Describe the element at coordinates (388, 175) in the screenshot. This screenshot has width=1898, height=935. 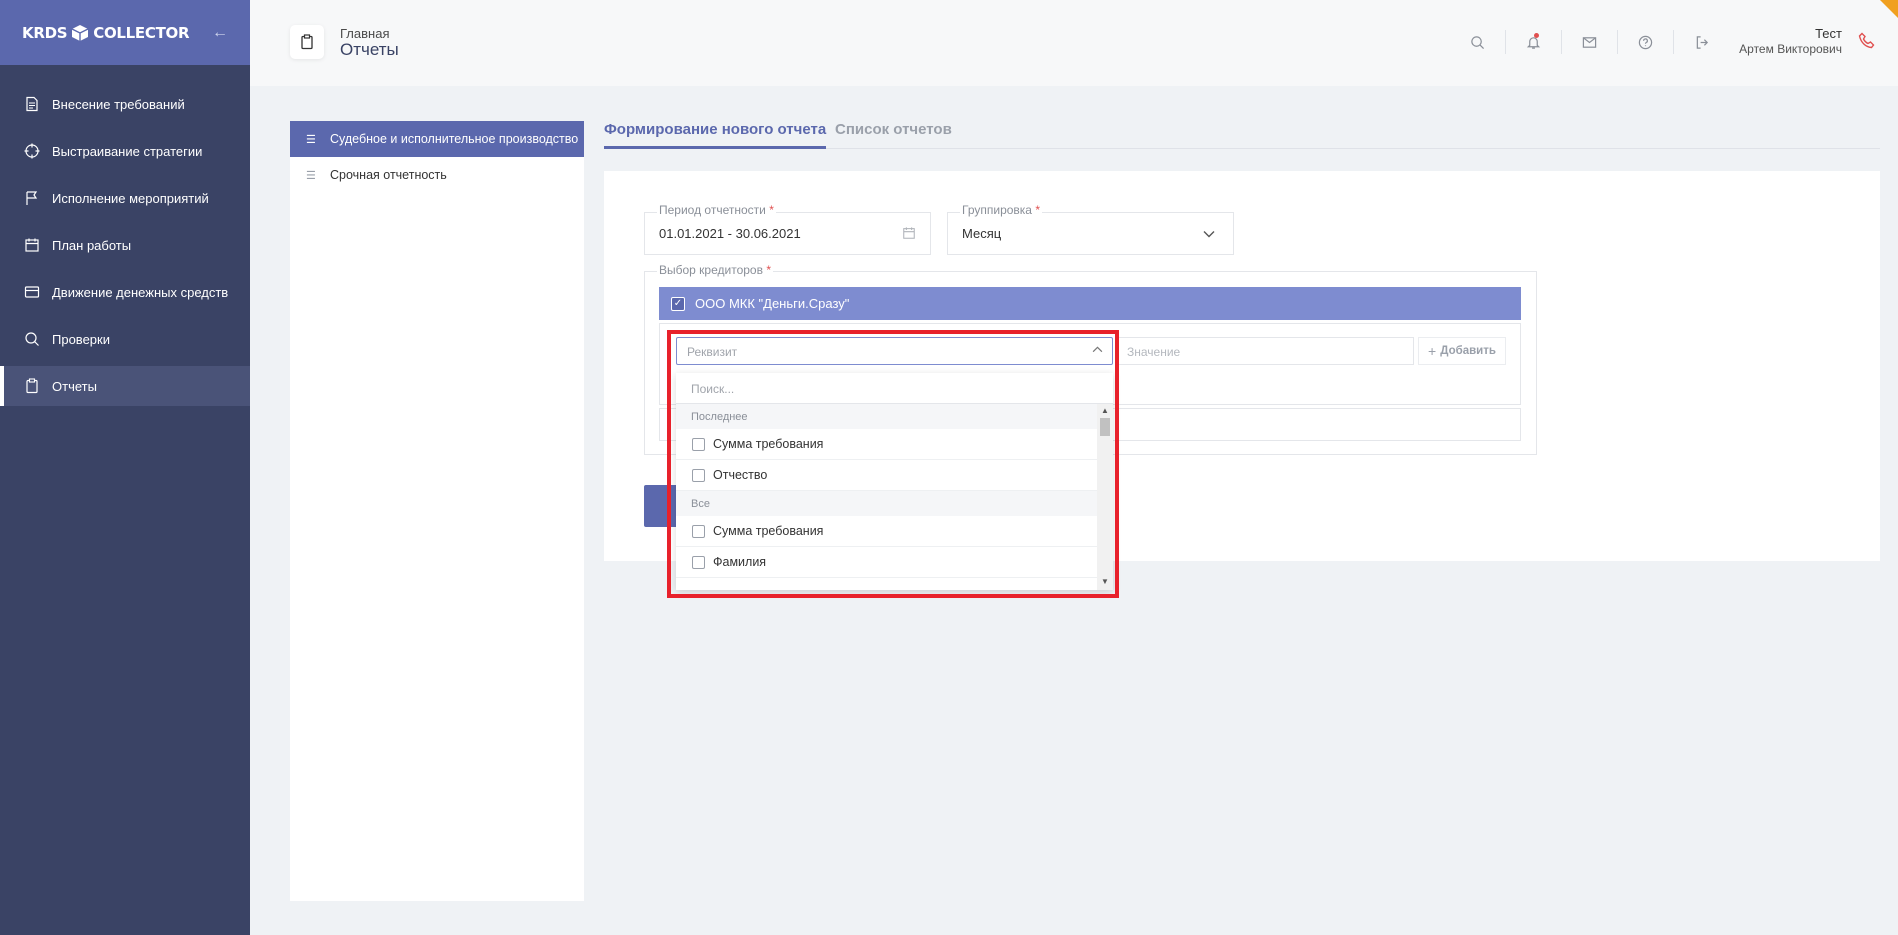
I see `report-category-label: Срочная отчетность` at that location.